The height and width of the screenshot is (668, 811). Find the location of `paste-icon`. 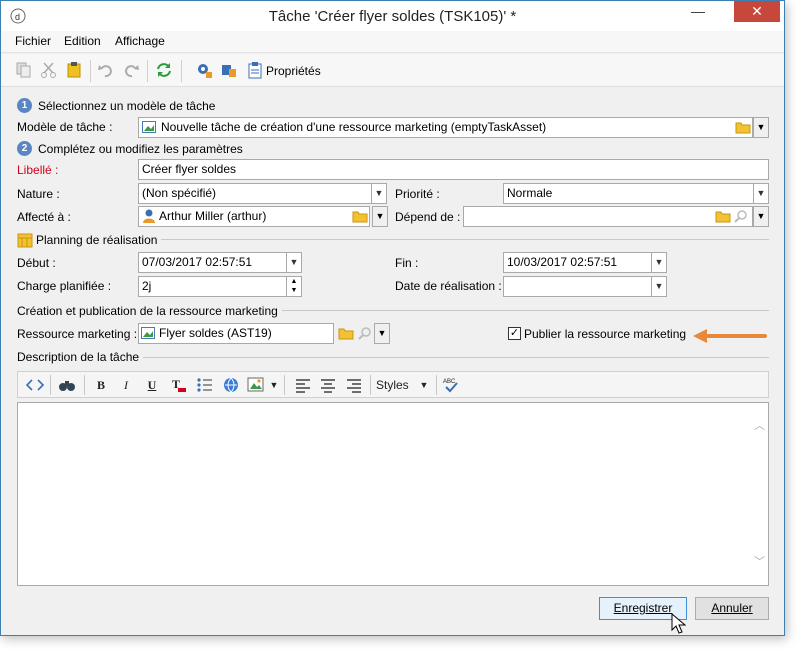

paste-icon is located at coordinates (74, 70).